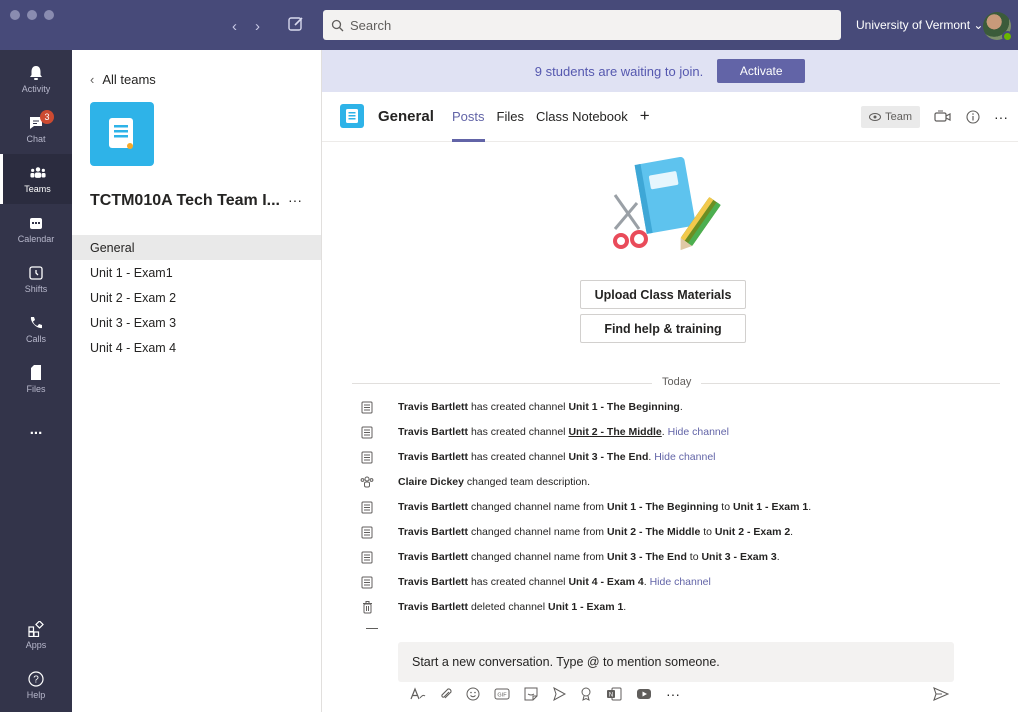  What do you see at coordinates (973, 117) in the screenshot?
I see `info-icon` at bounding box center [973, 117].